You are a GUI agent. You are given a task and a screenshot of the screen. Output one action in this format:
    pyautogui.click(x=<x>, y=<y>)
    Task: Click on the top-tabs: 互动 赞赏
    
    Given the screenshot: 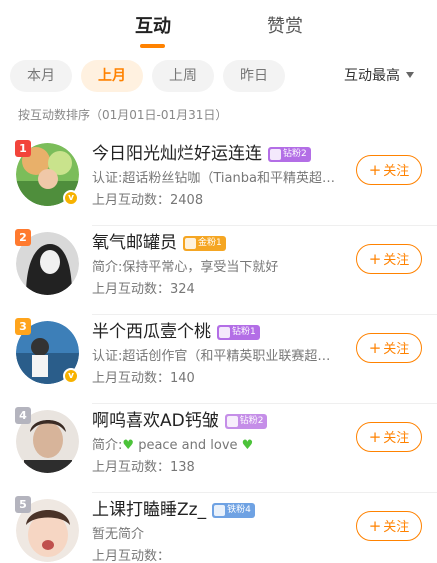 What is the action you would take?
    pyautogui.click(x=218, y=26)
    